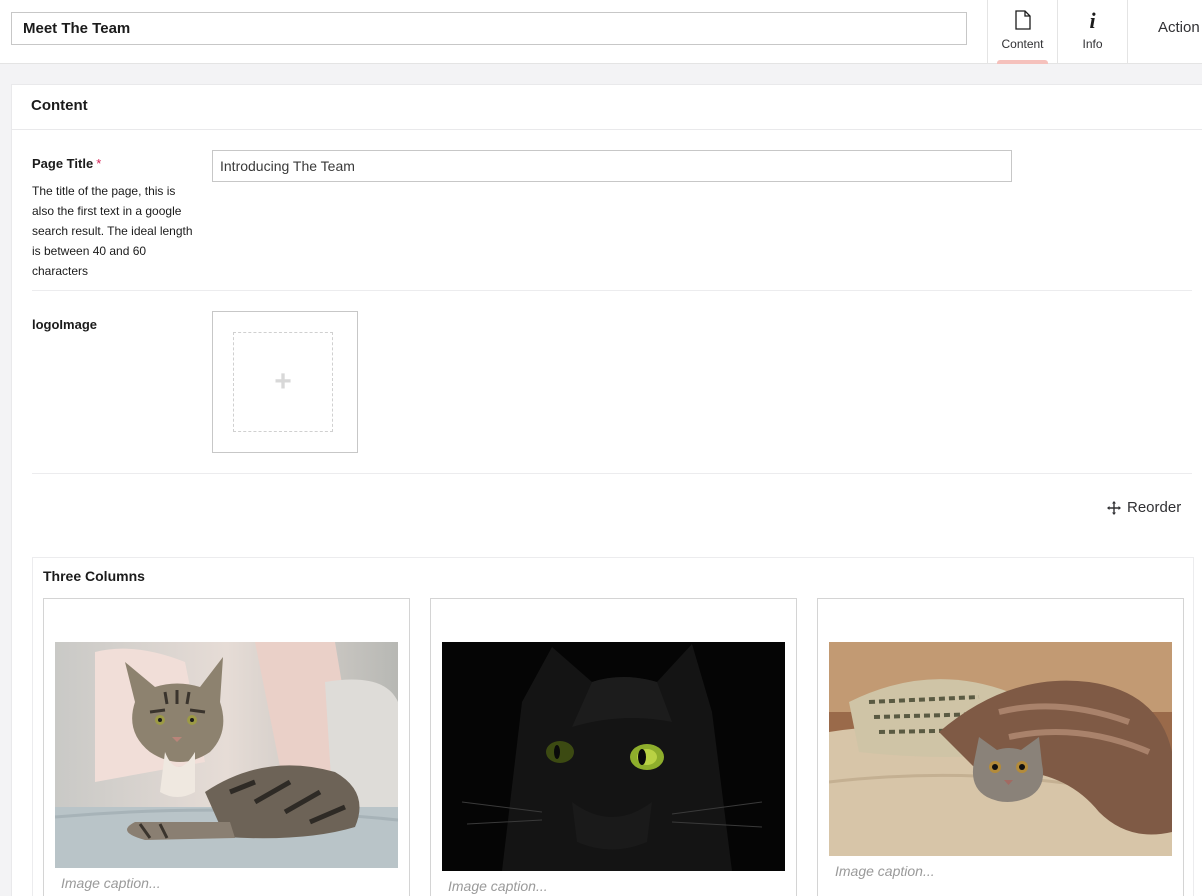 This screenshot has height=896, width=1202. What do you see at coordinates (226, 755) in the screenshot?
I see `image-tabby-cat-on-sofa` at bounding box center [226, 755].